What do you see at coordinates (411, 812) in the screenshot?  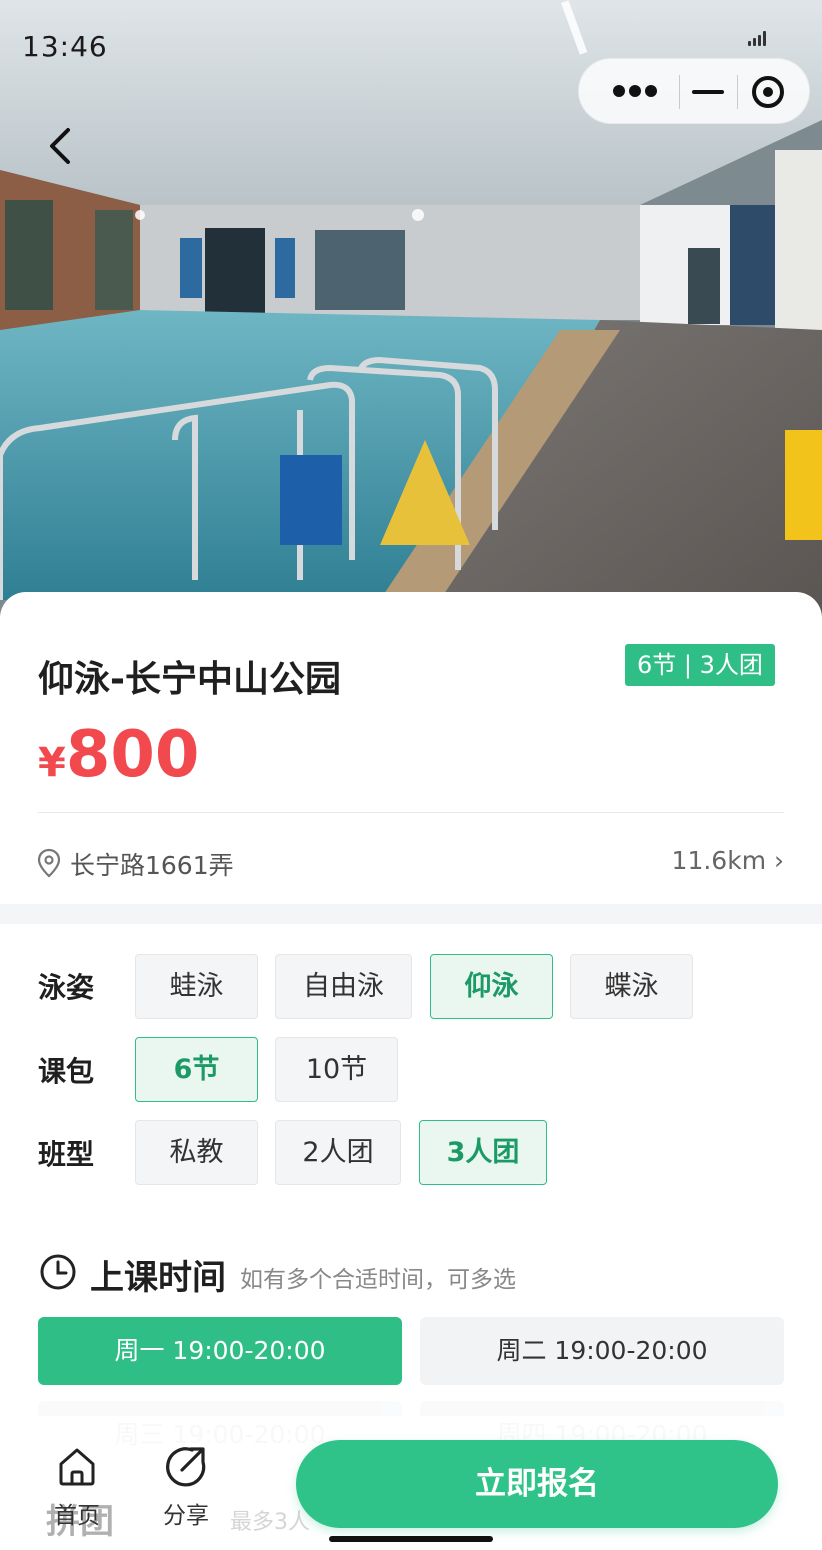 I see `divider` at bounding box center [411, 812].